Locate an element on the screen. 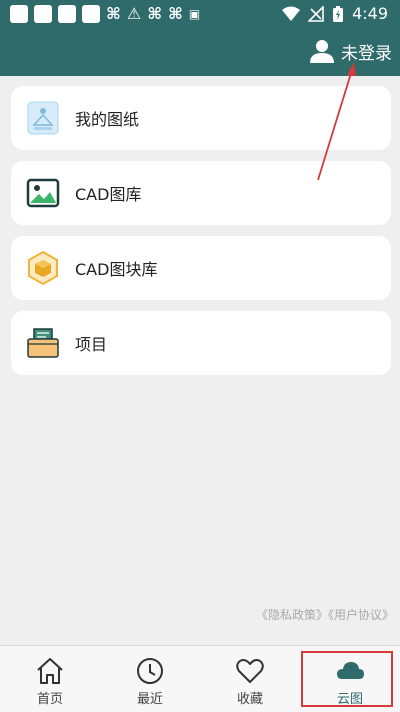 This screenshot has height=712, width=400. policy-links: 《隐私政策》《用户协议》 is located at coordinates (325, 614).